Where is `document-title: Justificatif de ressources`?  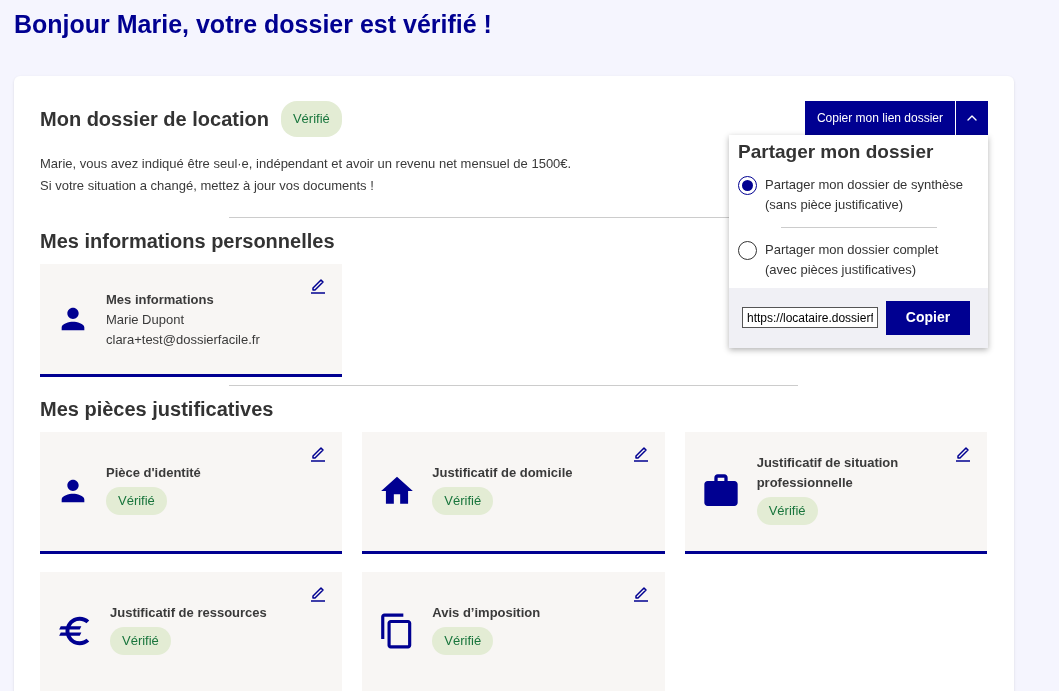
document-title: Justificatif de ressources is located at coordinates (188, 613).